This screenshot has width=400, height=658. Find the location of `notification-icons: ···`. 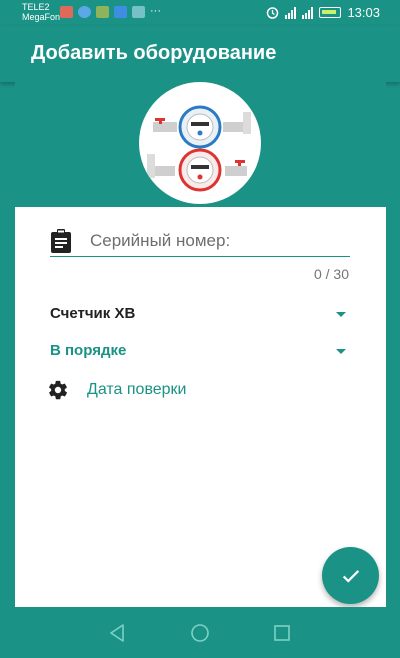

notification-icons: ··· is located at coordinates (110, 12).